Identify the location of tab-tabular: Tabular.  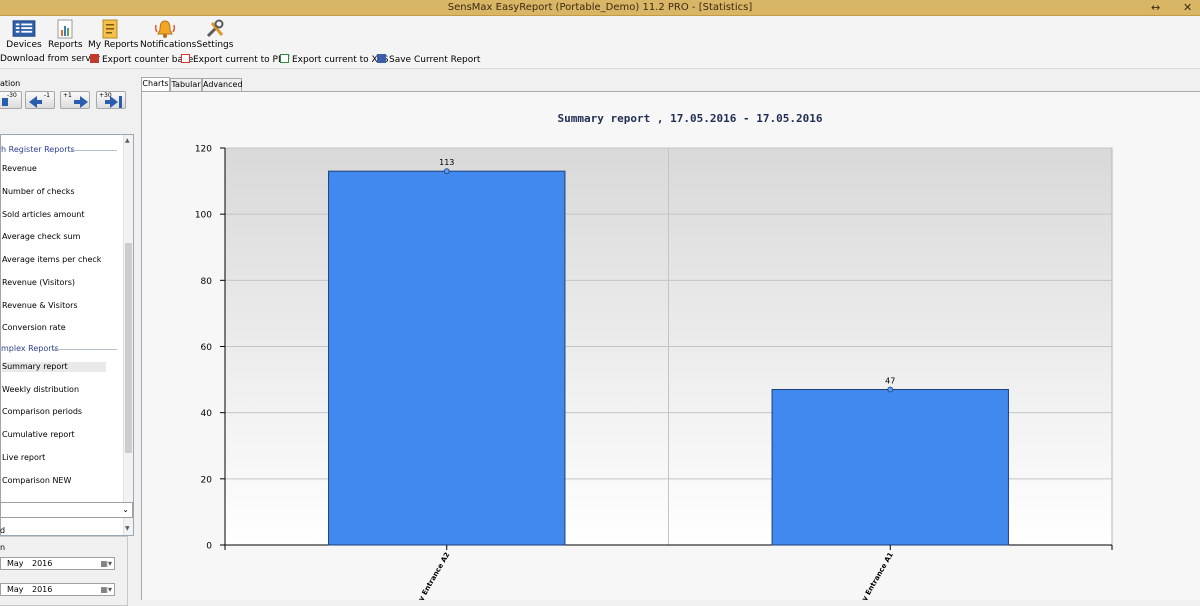
(186, 84).